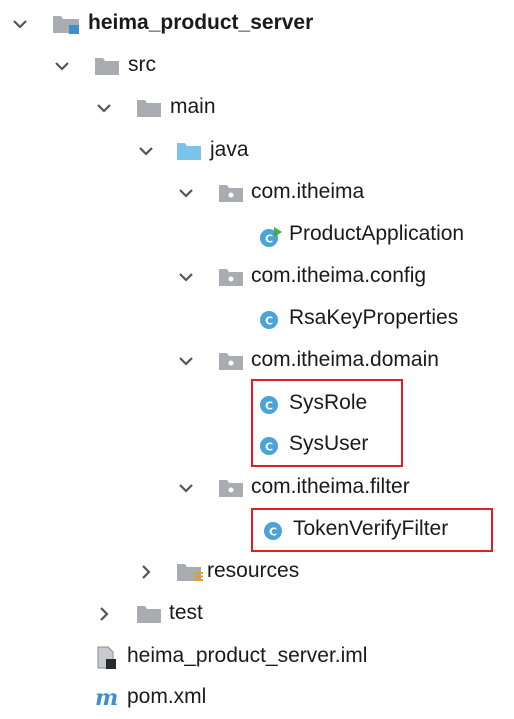  Describe the element at coordinates (257, 698) in the screenshot. I see `tree-node-pom-file: m pom.xml` at that location.